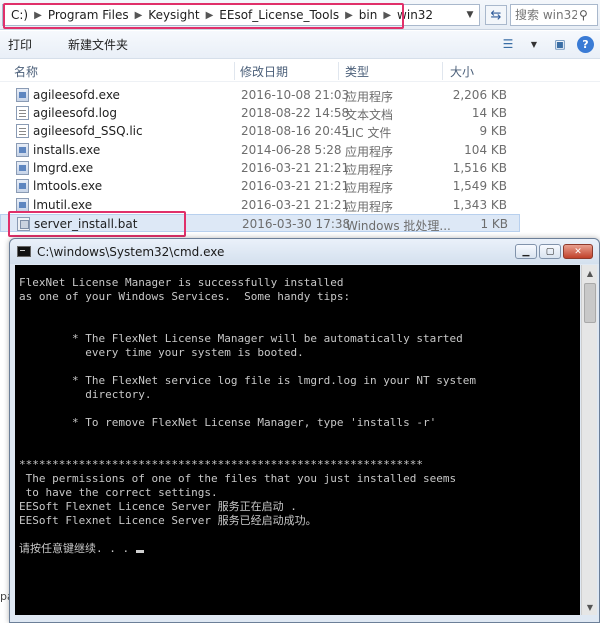 The height and width of the screenshot is (623, 600). Describe the element at coordinates (300, 71) in the screenshot. I see `column-header: 名称 修改日期 类型 大小` at that location.